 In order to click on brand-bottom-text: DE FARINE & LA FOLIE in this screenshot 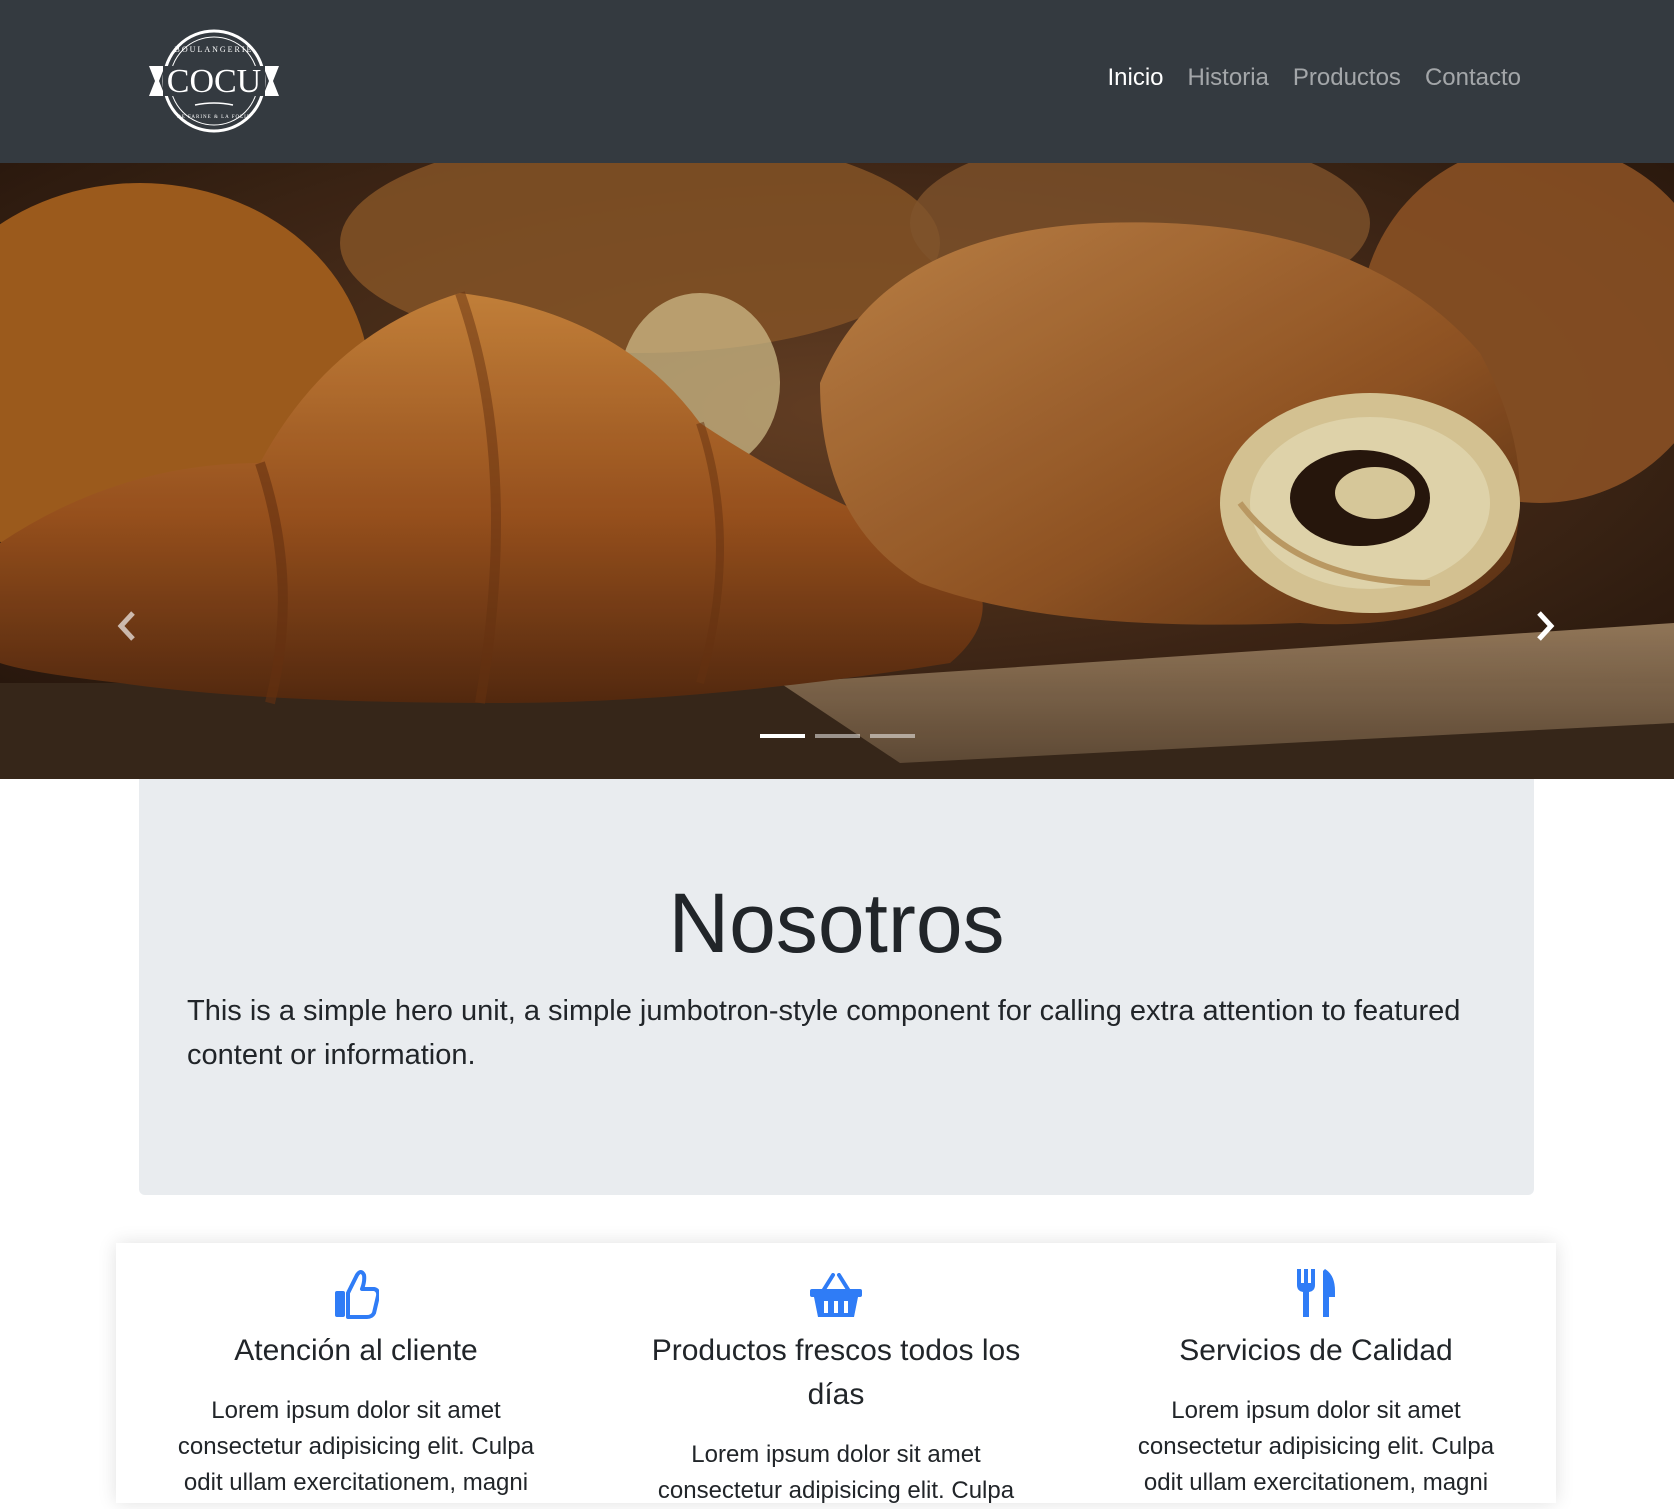, I will do `click(214, 117)`.